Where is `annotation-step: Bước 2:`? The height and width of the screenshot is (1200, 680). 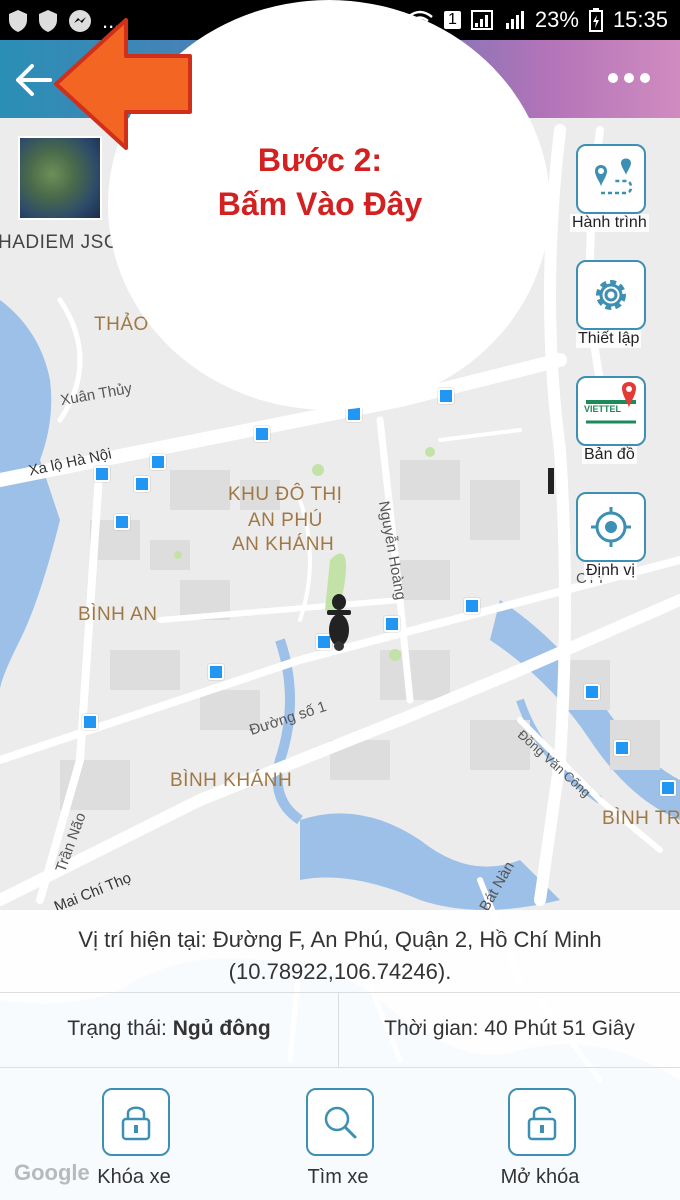 annotation-step: Bước 2: is located at coordinates (320, 160).